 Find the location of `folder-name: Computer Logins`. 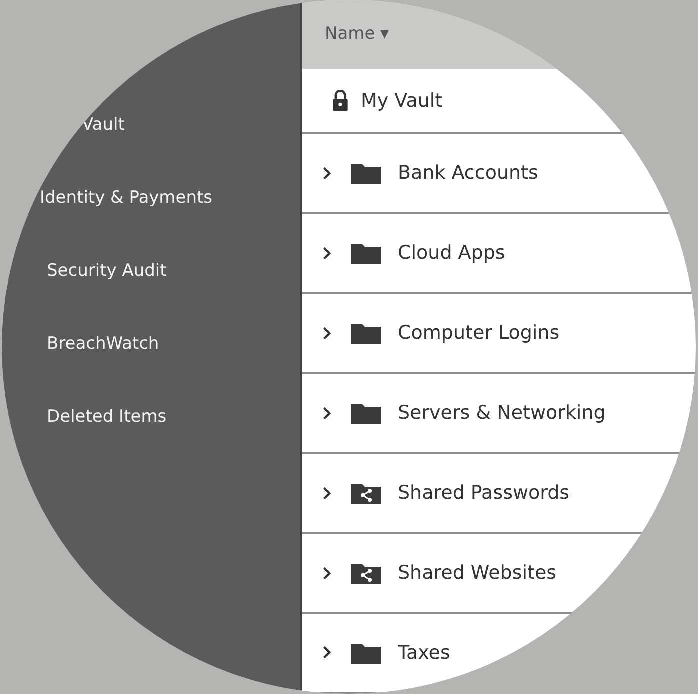

folder-name: Computer Logins is located at coordinates (479, 333).